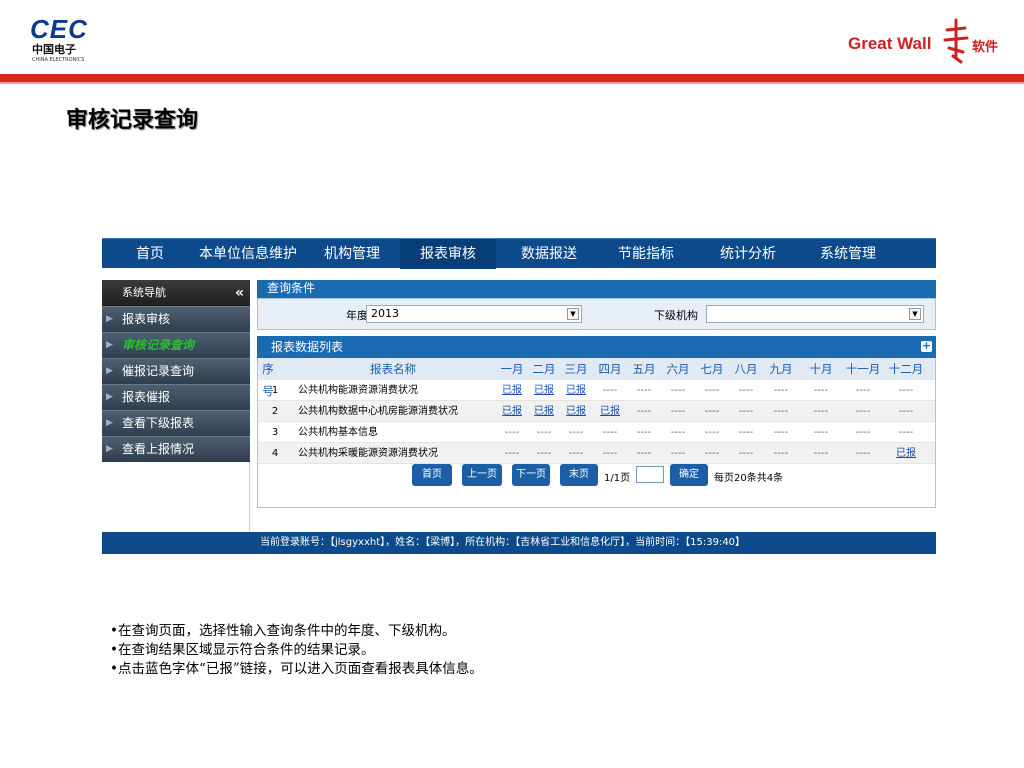 This screenshot has height=768, width=1024. Describe the element at coordinates (512, 369) in the screenshot. I see `col-header-jan: 一月` at that location.